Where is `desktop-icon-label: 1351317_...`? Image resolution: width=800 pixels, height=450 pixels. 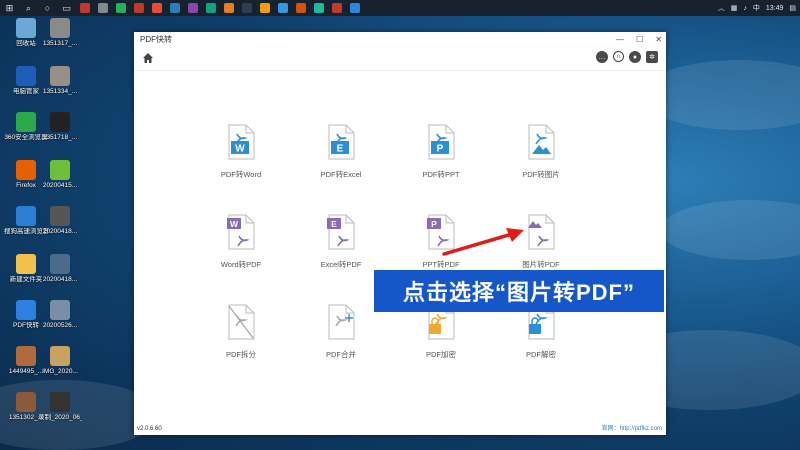 desktop-icon-label: 1351317_... is located at coordinates (60, 43).